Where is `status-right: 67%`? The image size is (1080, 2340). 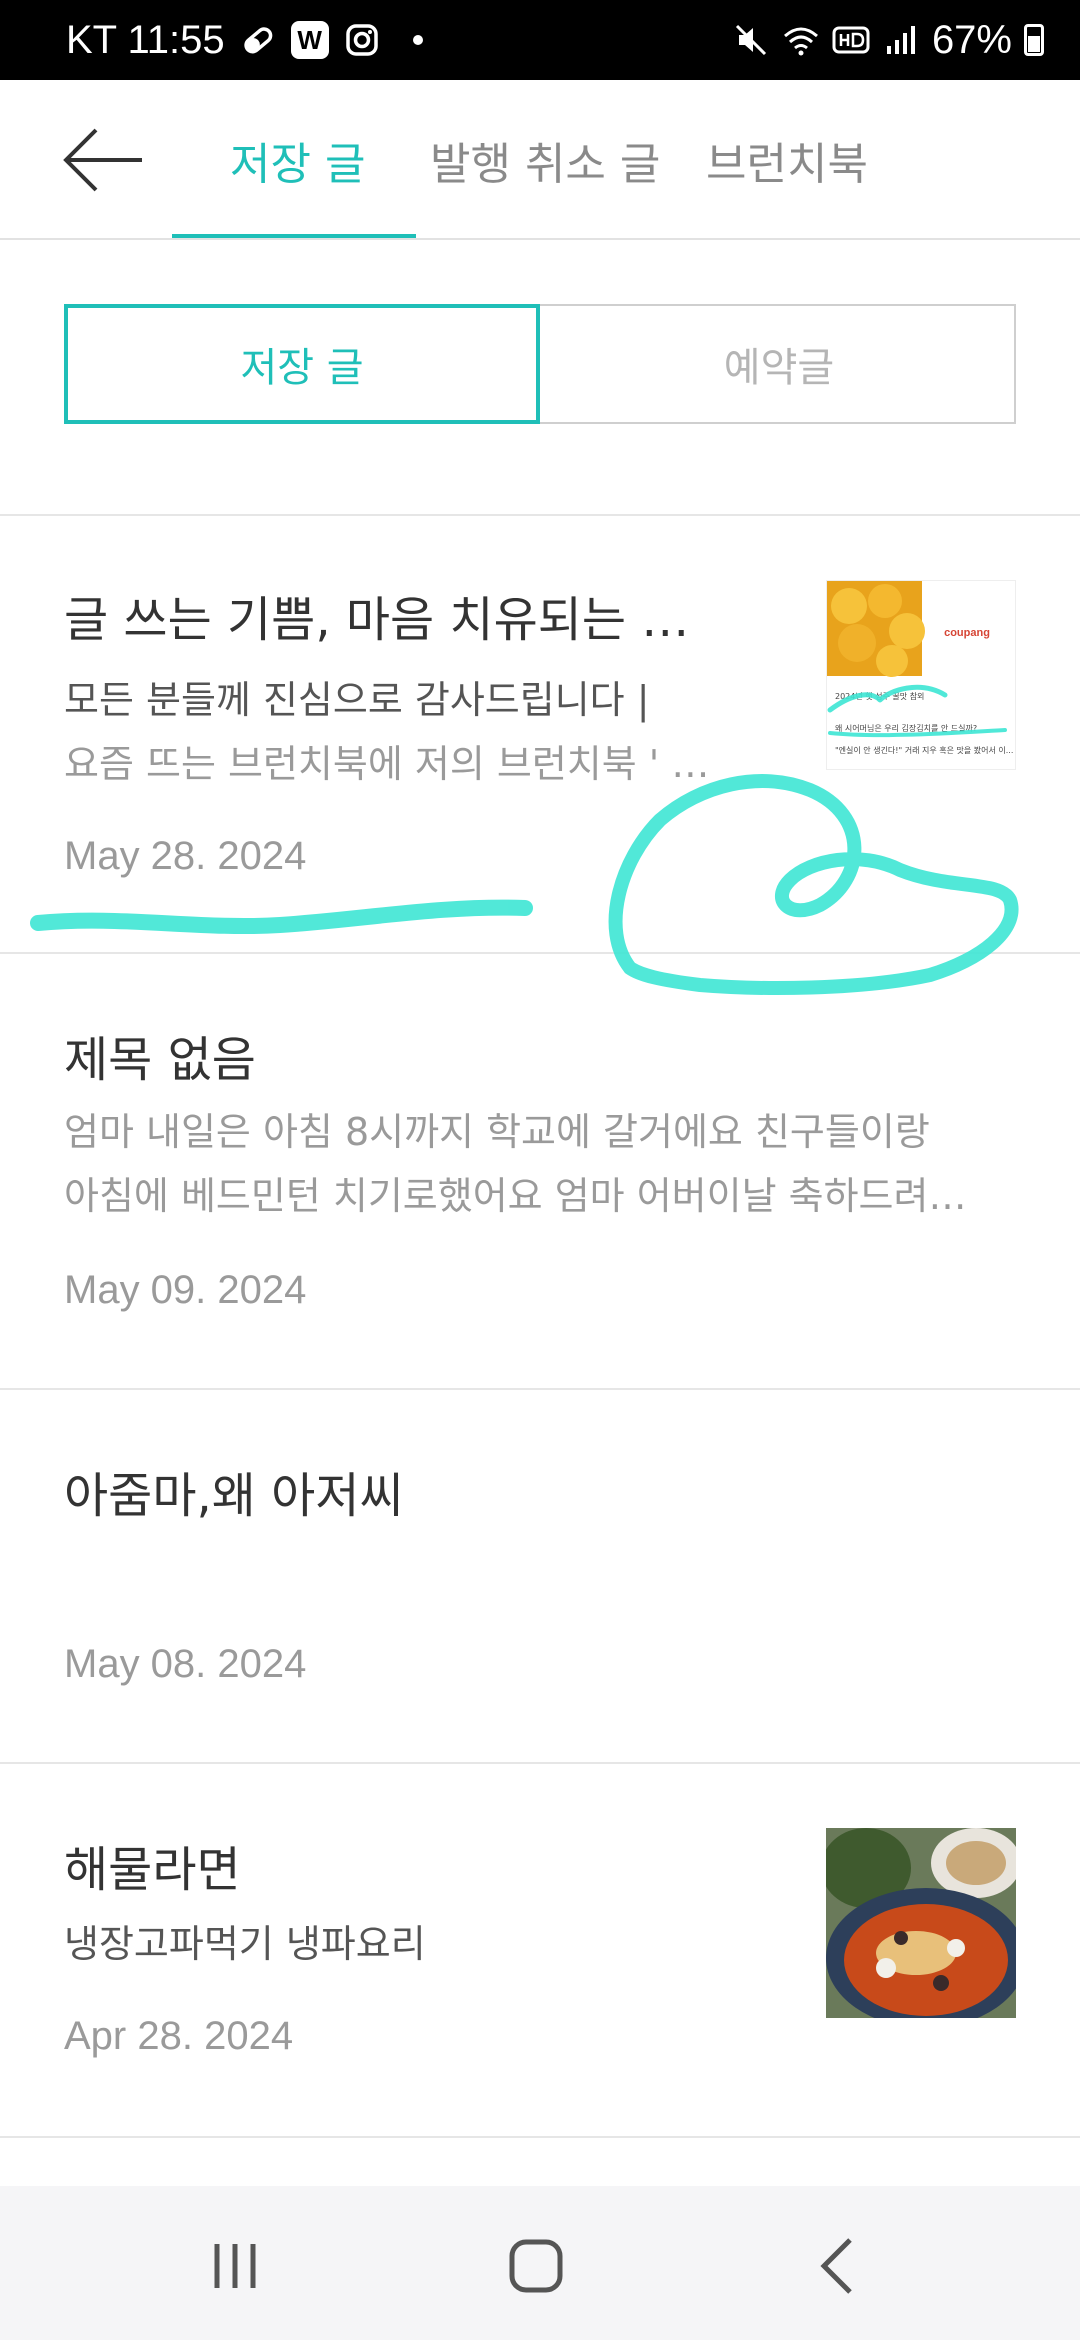 status-right: 67% is located at coordinates (888, 40).